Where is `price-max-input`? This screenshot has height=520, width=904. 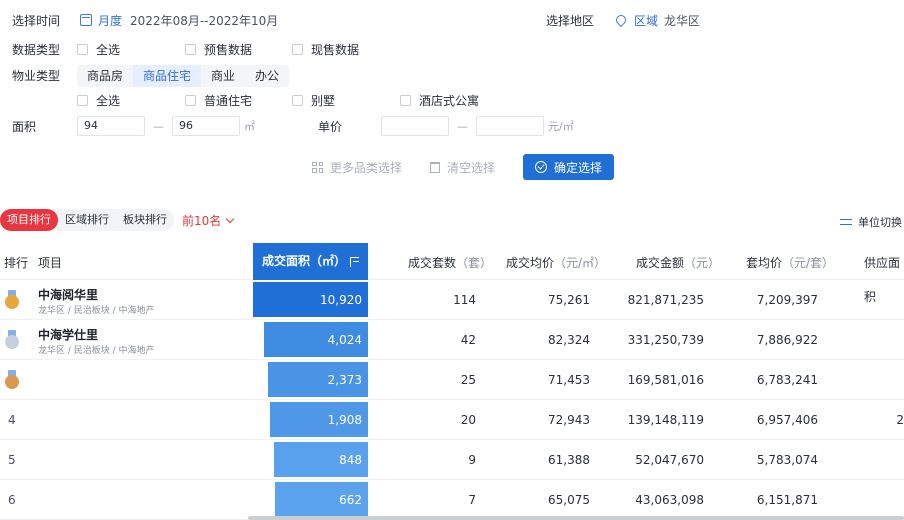 price-max-input is located at coordinates (510, 126).